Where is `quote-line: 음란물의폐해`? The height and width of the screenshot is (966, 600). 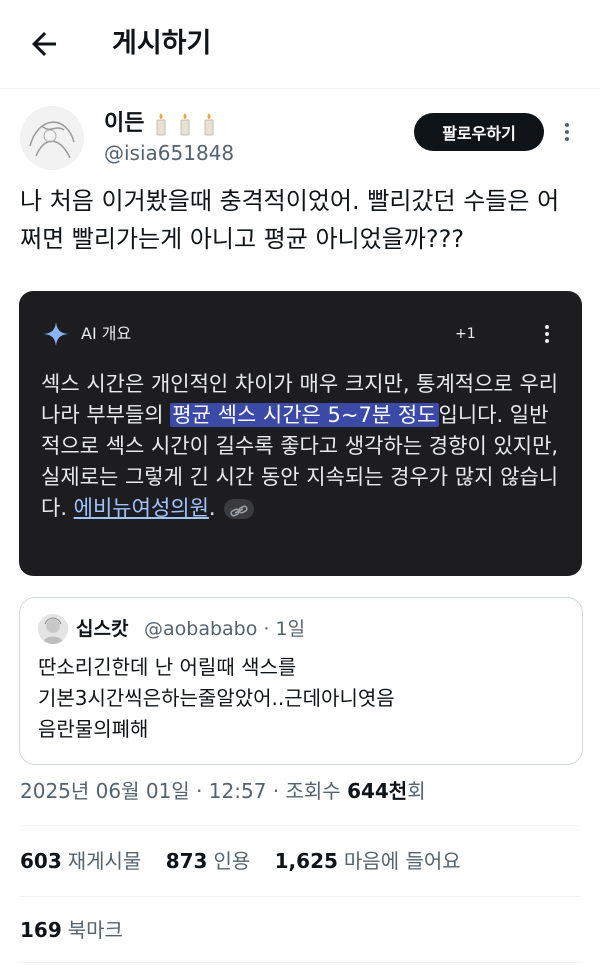
quote-line: 음란물의폐해 is located at coordinates (93, 729).